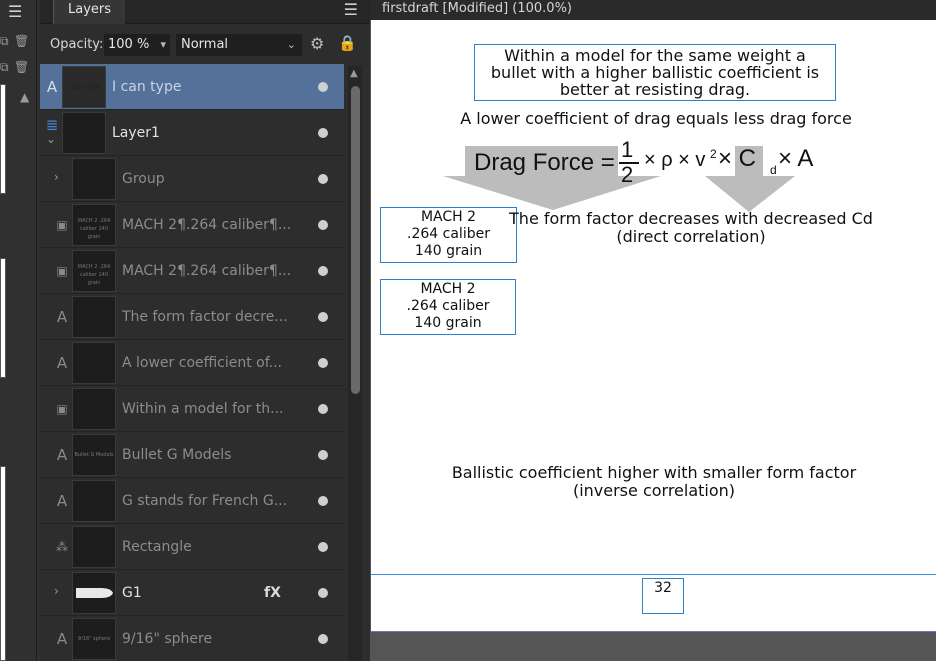  Describe the element at coordinates (192, 593) in the screenshot. I see `layer-row: › G1 fX` at that location.